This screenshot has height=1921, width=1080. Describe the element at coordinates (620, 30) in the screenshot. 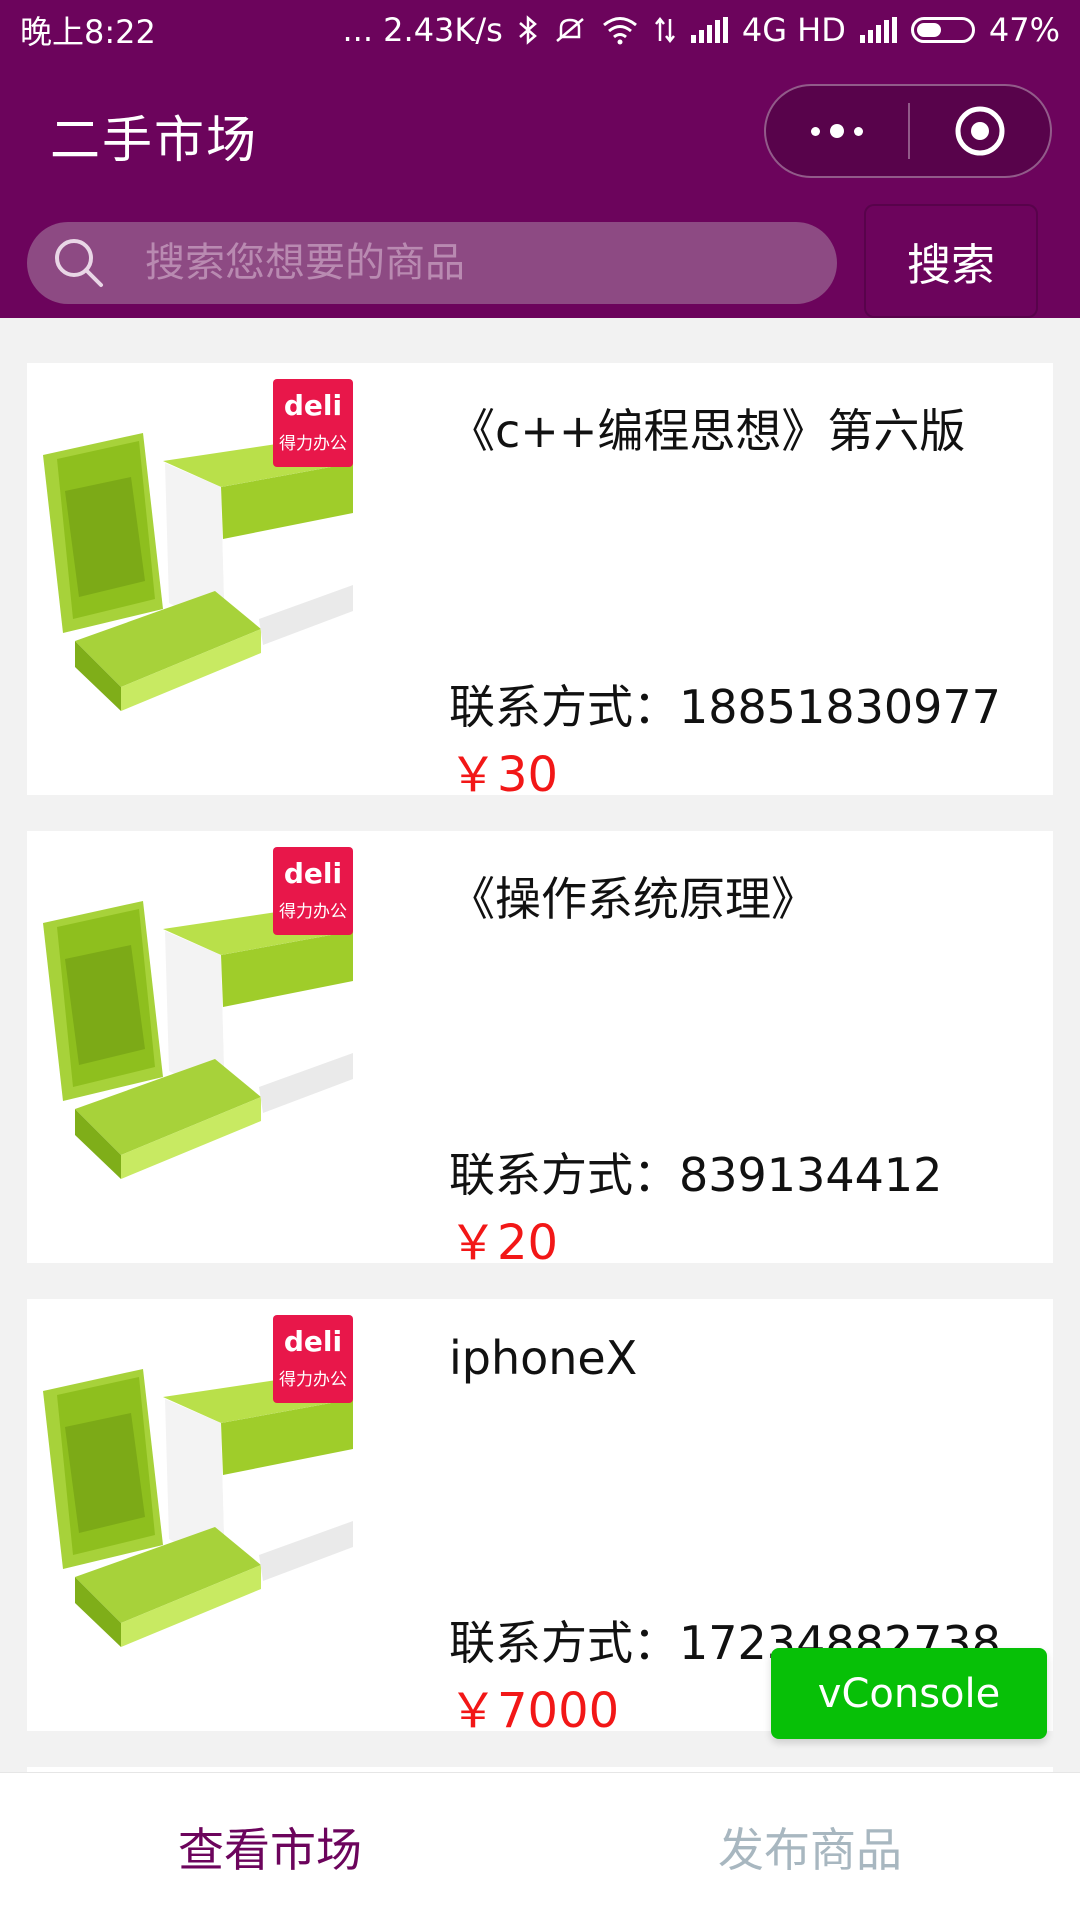

I see `wifi-icon` at that location.